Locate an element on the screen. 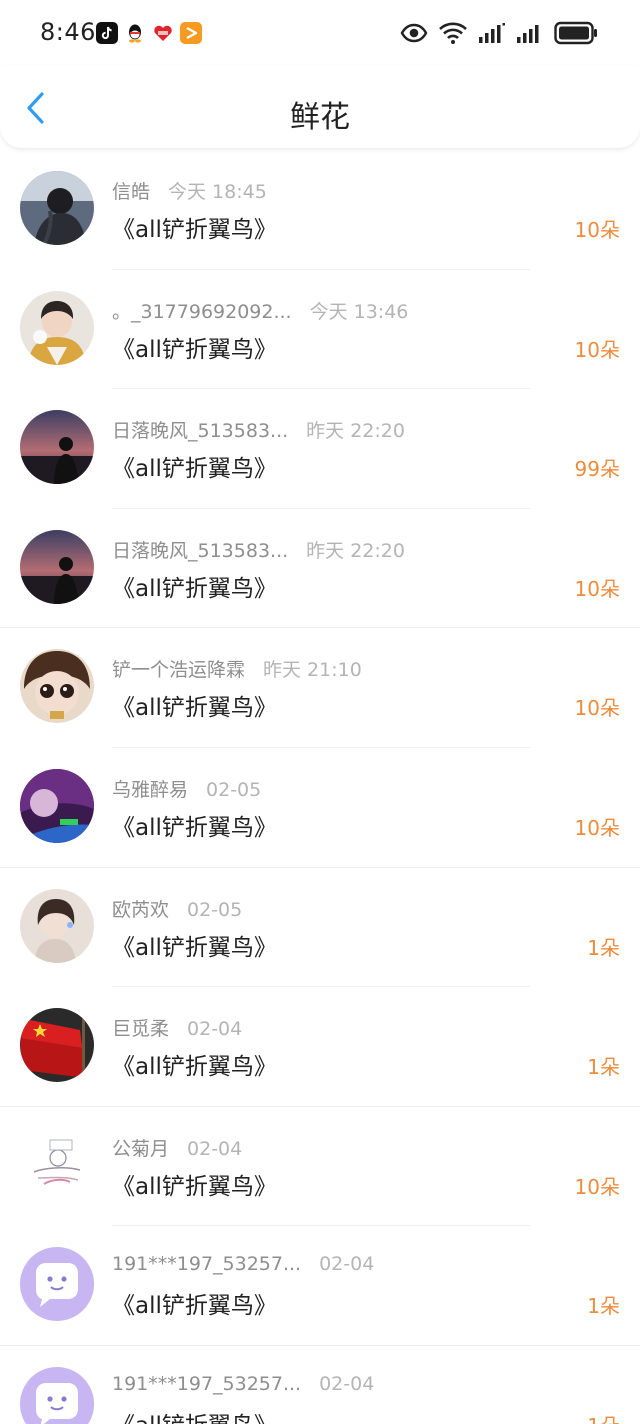  wifi-icon is located at coordinates (453, 33).